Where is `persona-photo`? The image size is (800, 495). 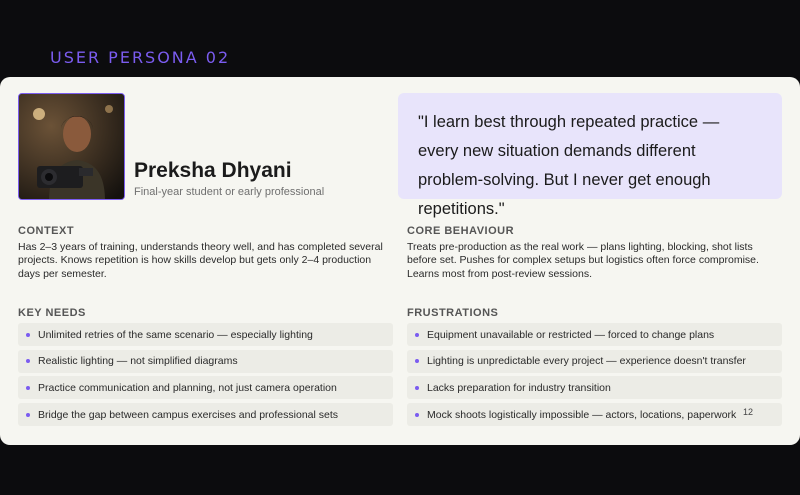
persona-photo is located at coordinates (71, 146).